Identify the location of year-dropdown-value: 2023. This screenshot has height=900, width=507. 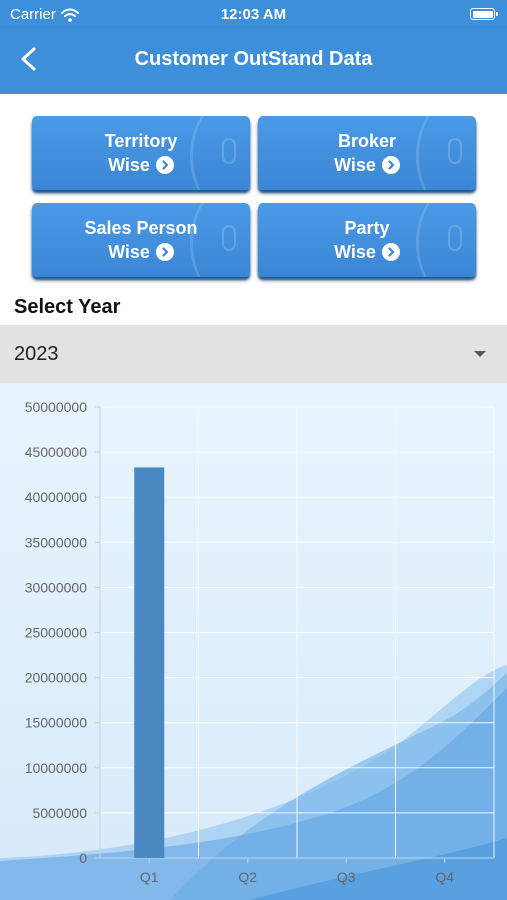
(36, 354).